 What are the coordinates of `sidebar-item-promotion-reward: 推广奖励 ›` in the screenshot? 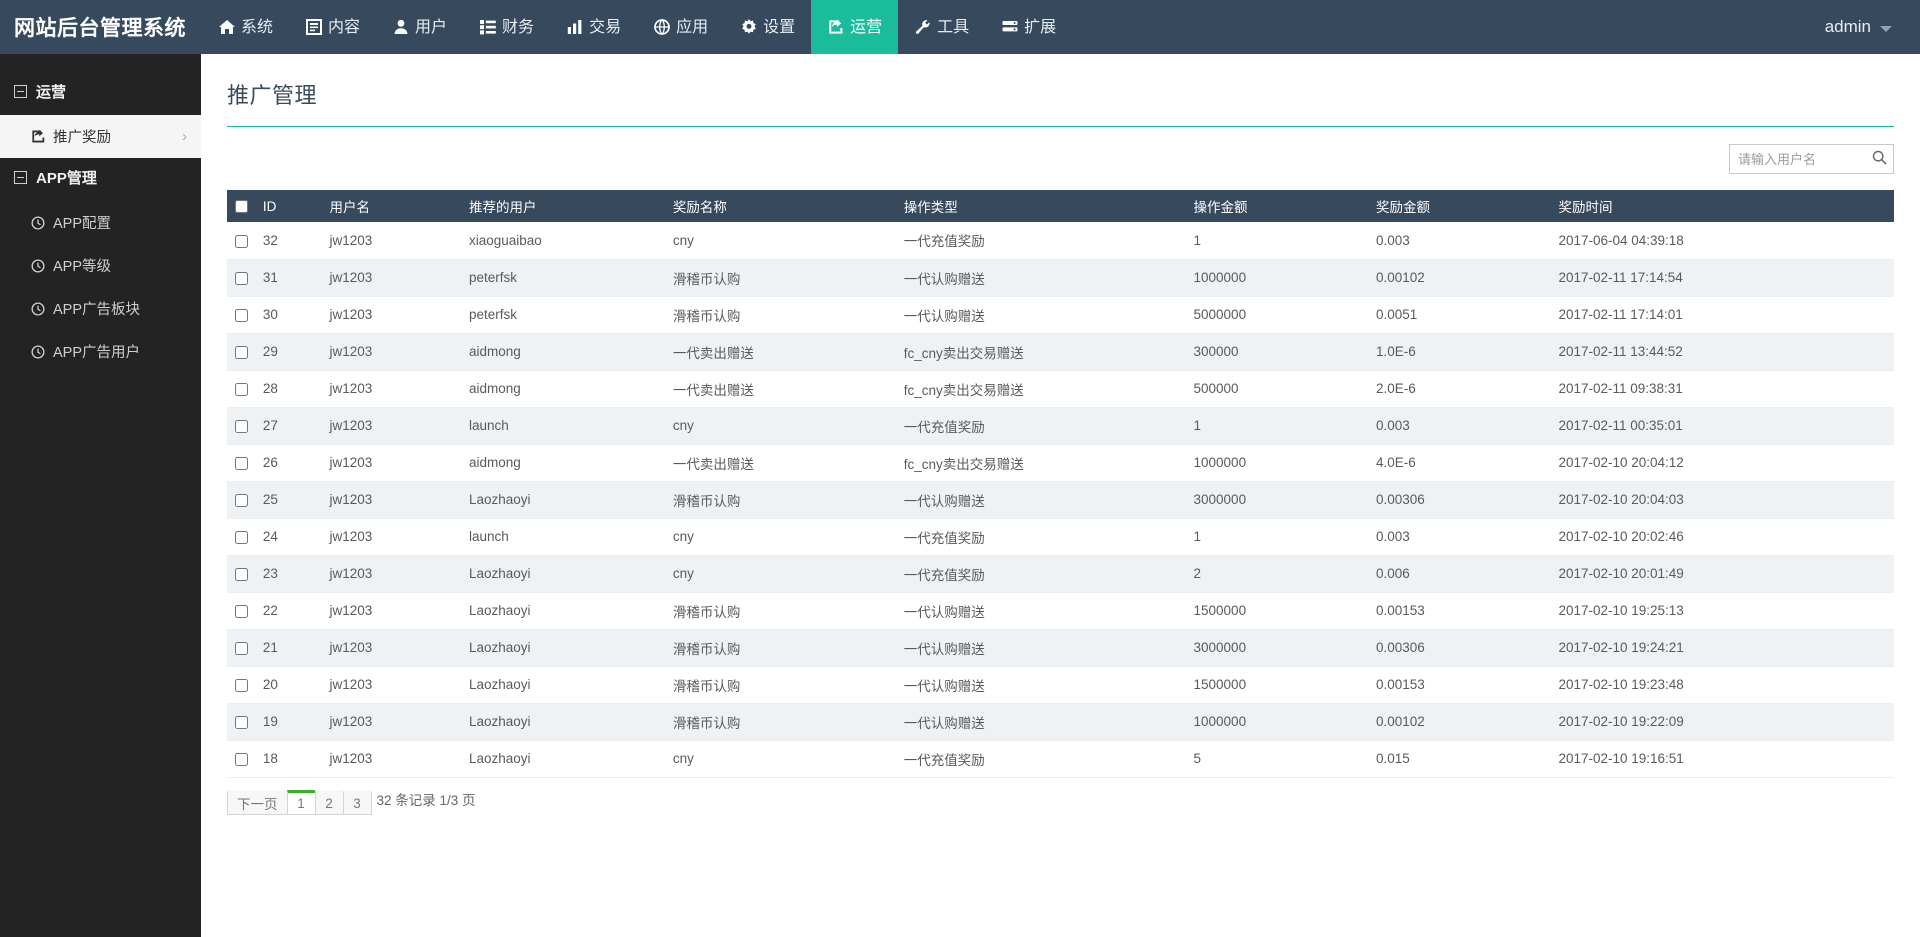 It's located at (100, 136).